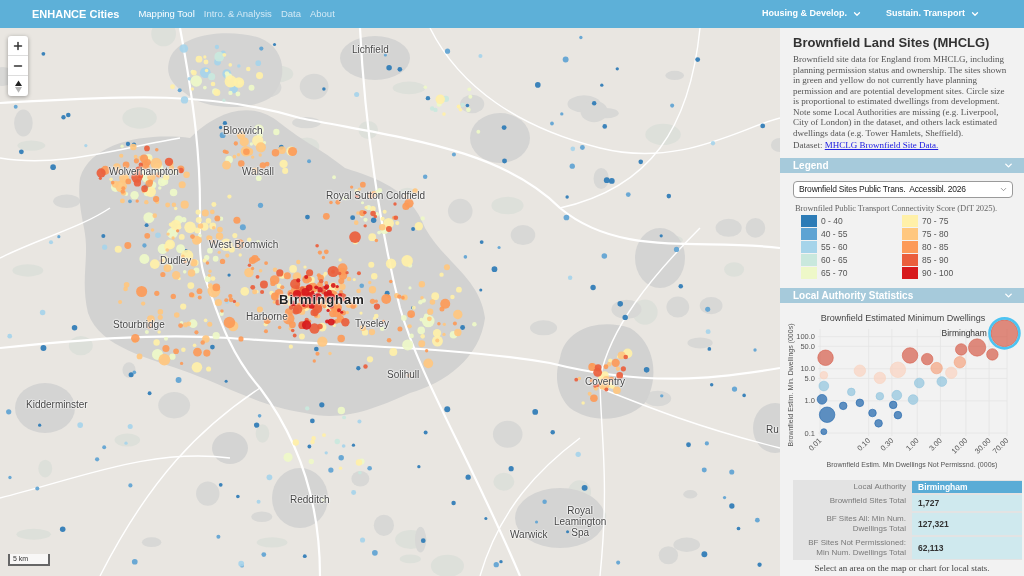  I want to click on panel-description: Brownfield site data for England from MHCLG, including planning permission status and ownership. The sites shown in green and yellow do not currently have planning permission and are potential development sites. Circle size is proportional to estimated dwellings from development. Note some Local Authorities are missing (e.g. Liverpool, City of London) in the dataset, and others lack estimated dwellings data (e.g. Tower Hamlets, Sheffield)., so click(900, 96).